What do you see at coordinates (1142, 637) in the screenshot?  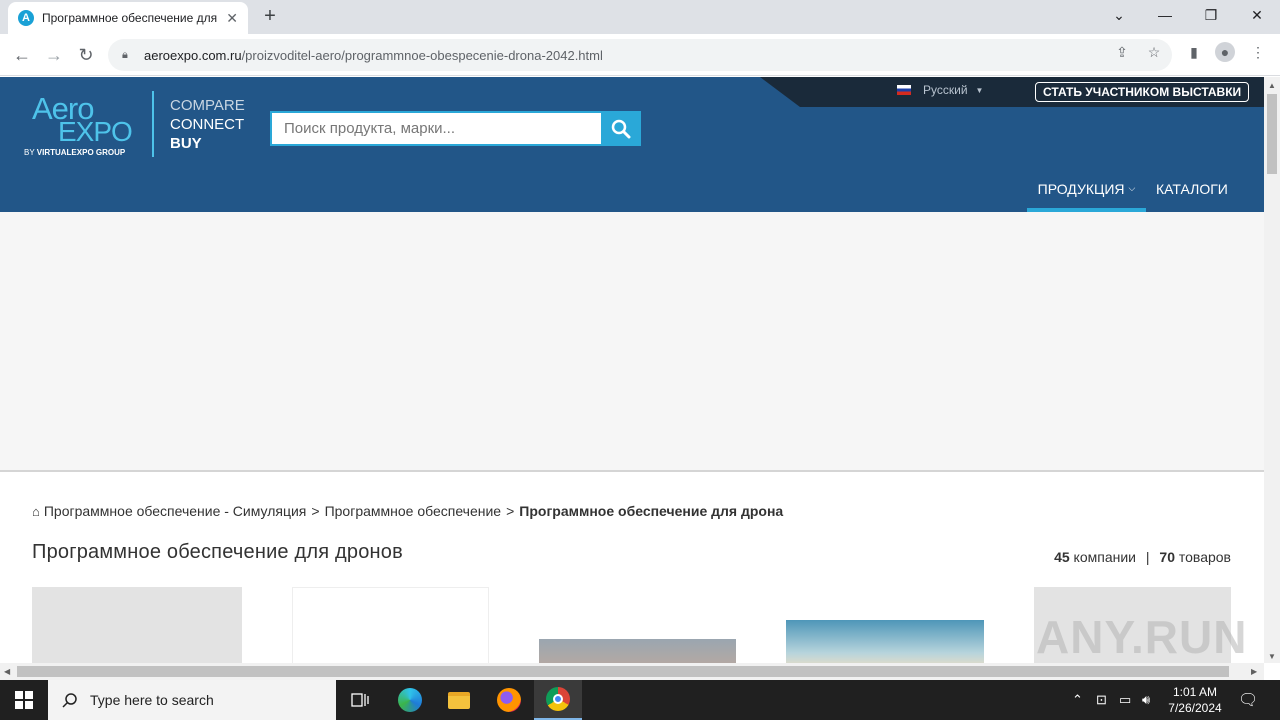 I see `anyrun-watermark: ANY.RUN` at bounding box center [1142, 637].